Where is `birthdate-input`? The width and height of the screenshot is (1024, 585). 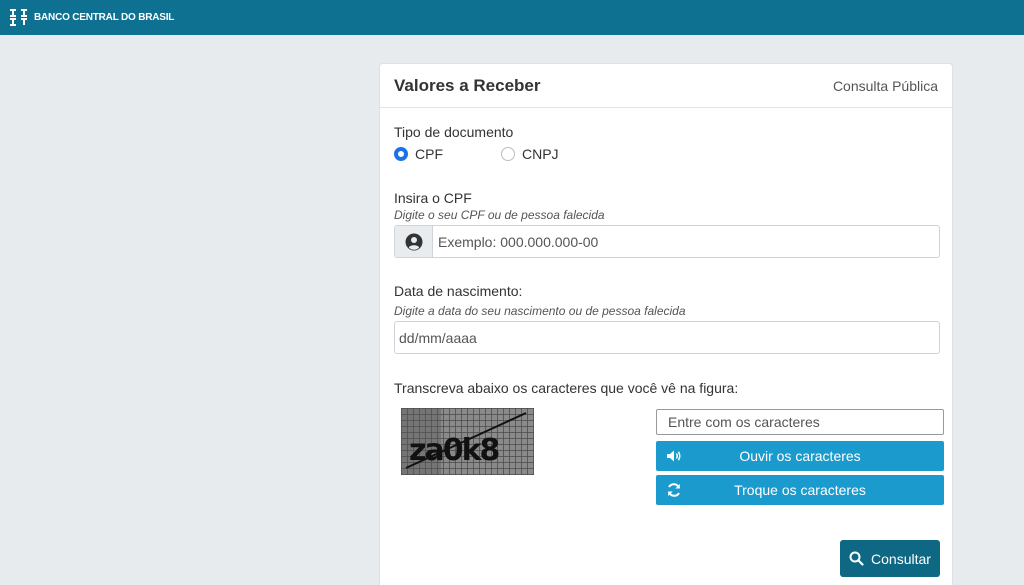
birthdate-input is located at coordinates (667, 337).